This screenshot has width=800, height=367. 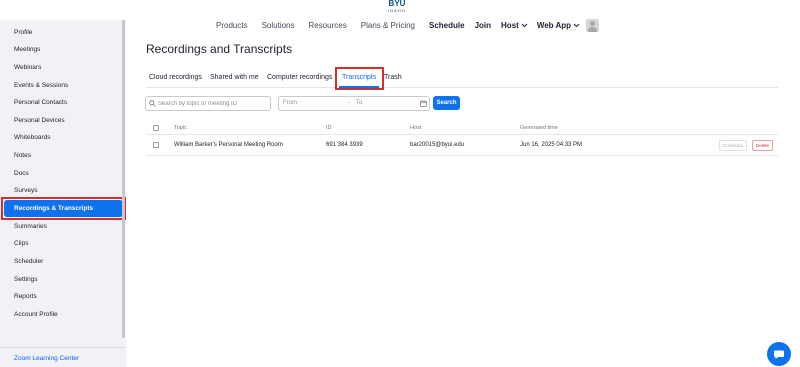 What do you see at coordinates (180, 128) in the screenshot?
I see `column-header-topic: Topic` at bounding box center [180, 128].